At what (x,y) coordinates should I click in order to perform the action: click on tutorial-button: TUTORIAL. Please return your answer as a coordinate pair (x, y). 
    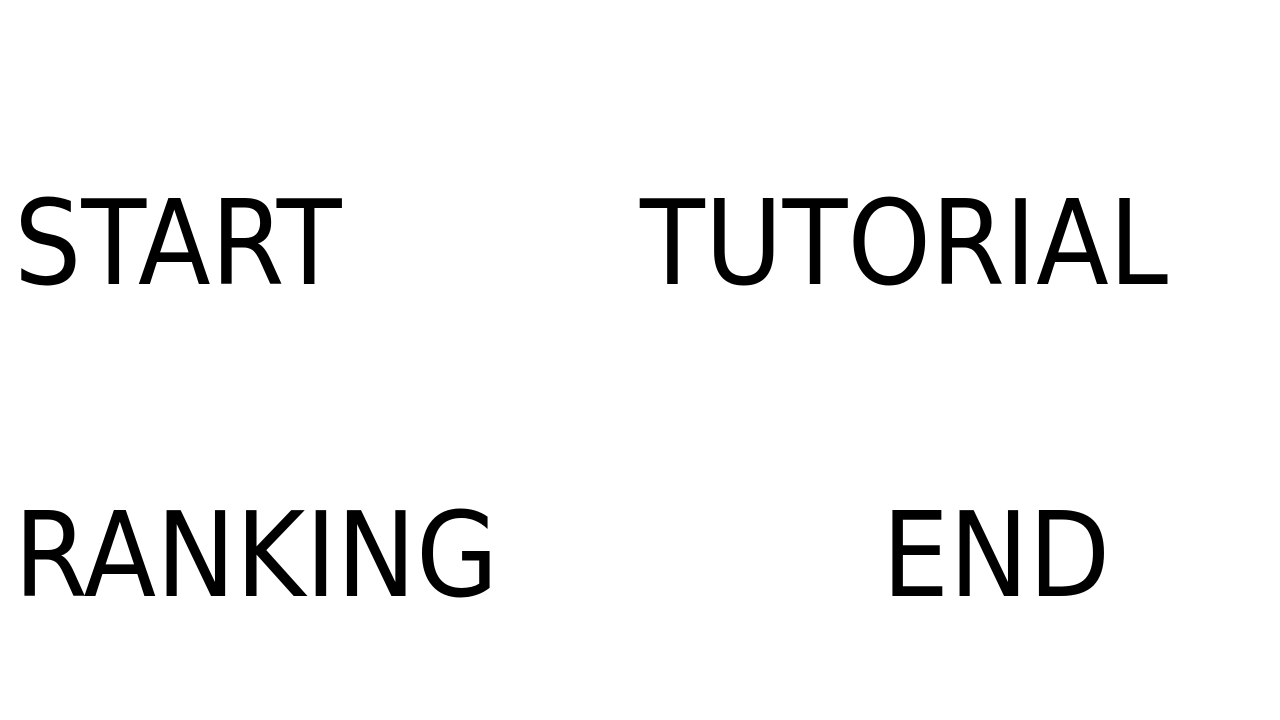
    Looking at the image, I should click on (904, 243).